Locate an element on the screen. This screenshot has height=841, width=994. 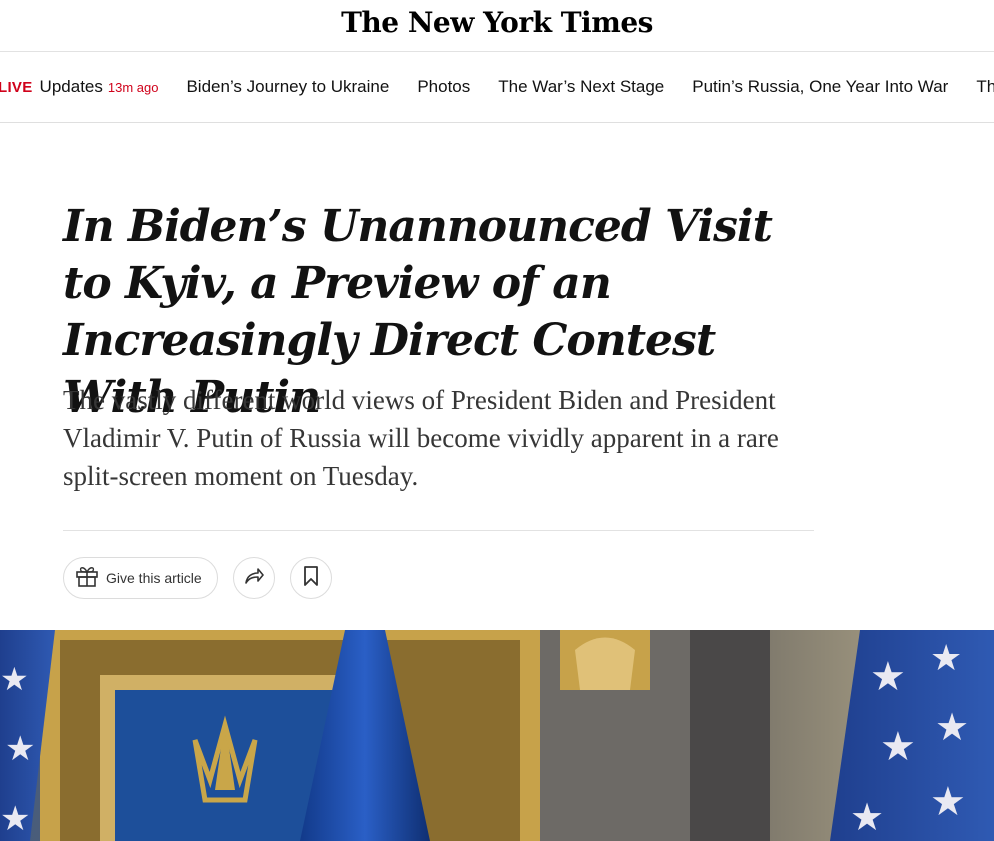
nav-item-roots-of-war: The Roots of the War is located at coordinates (985, 87).